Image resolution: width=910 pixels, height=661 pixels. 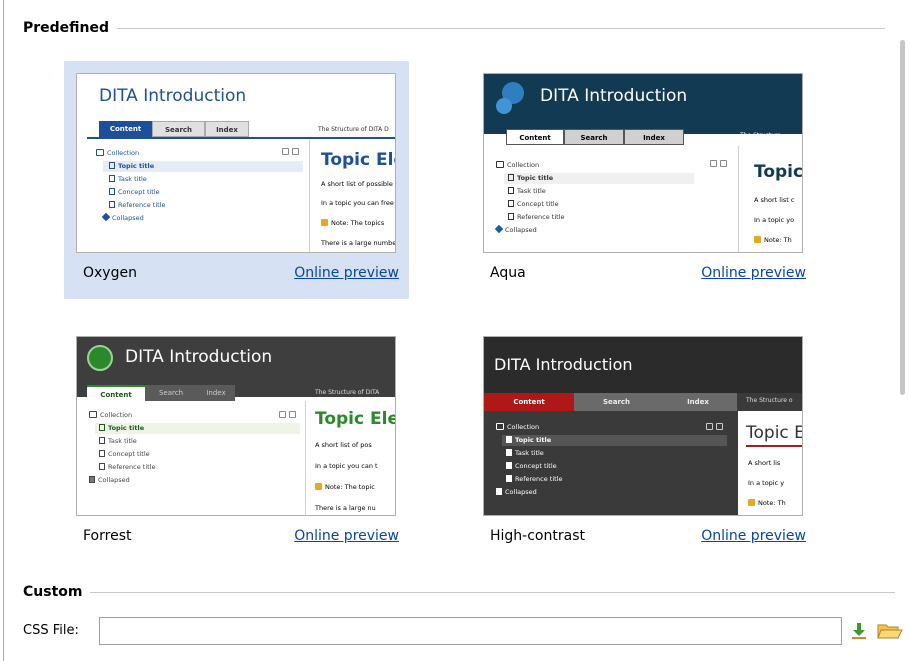 I want to click on vertical-scrollbar, so click(x=902, y=310).